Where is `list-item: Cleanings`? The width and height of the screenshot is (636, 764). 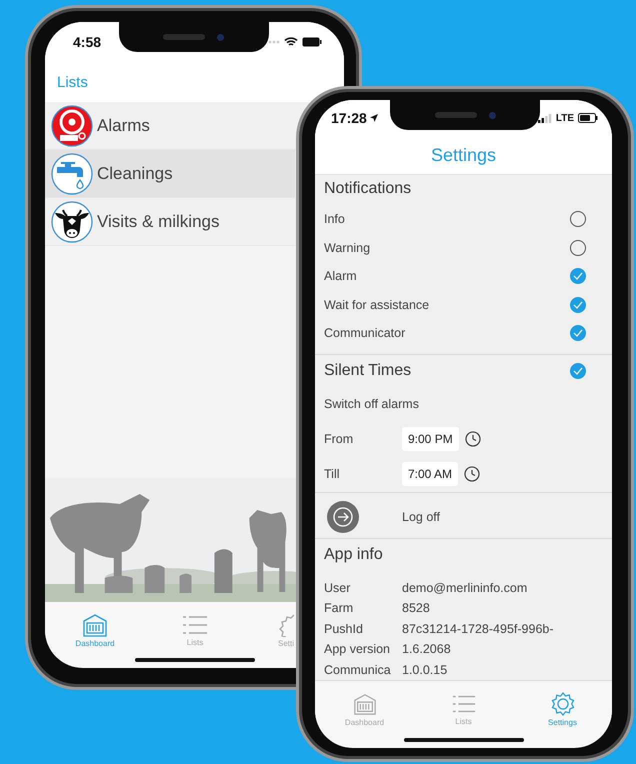 list-item: Cleanings is located at coordinates (170, 174).